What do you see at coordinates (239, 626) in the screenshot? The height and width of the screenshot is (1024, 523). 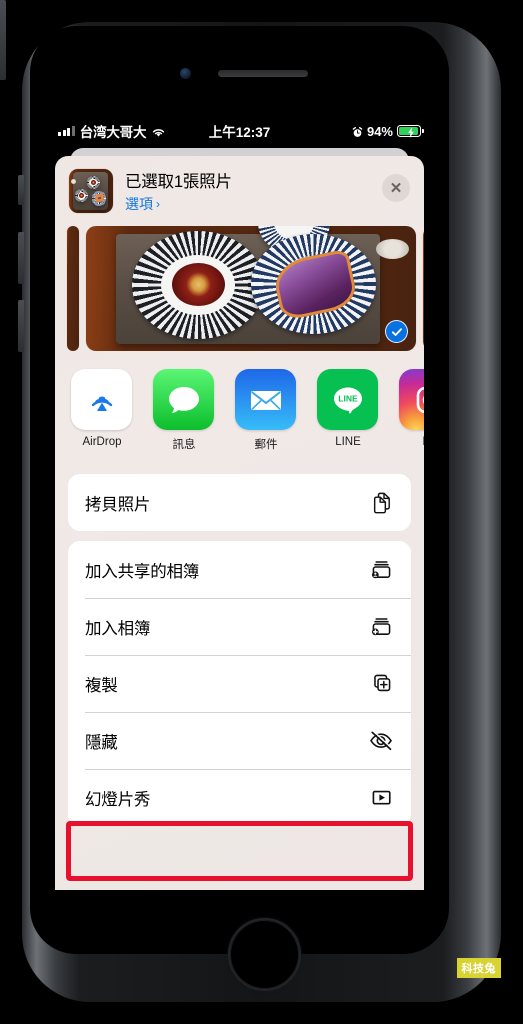 I see `action-row-add-to-album: 加入相簿` at bounding box center [239, 626].